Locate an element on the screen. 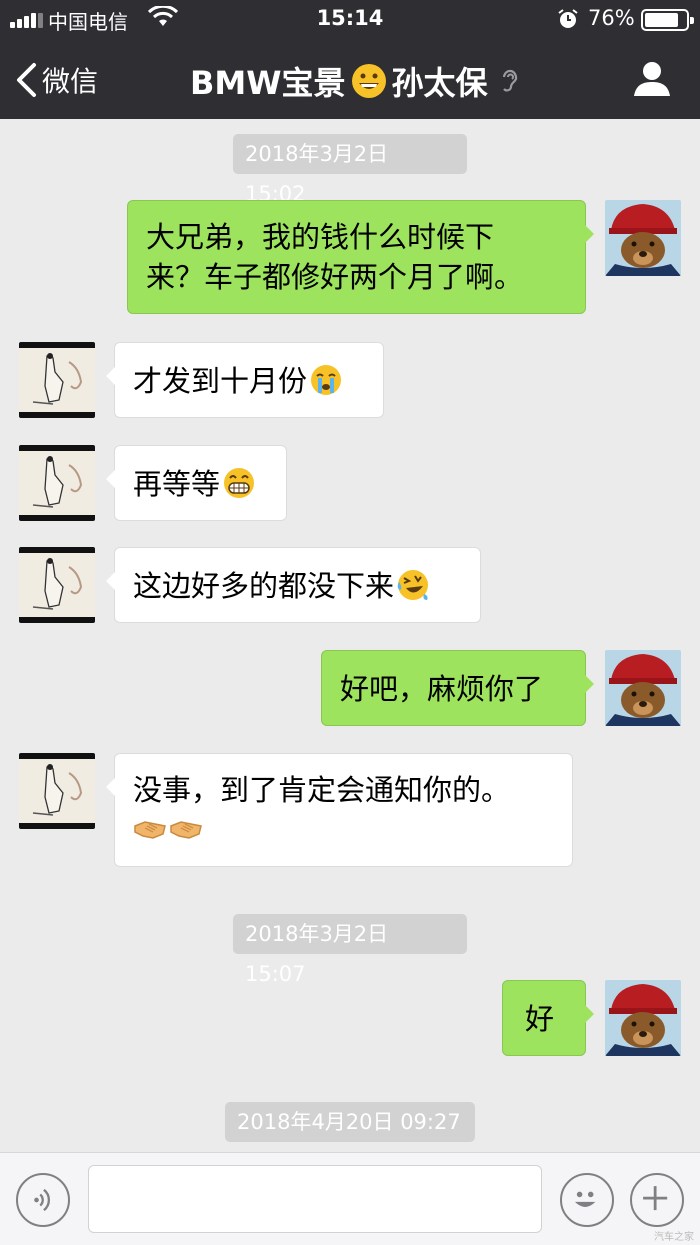 The width and height of the screenshot is (700, 1245). message-text: 才发到十月份 is located at coordinates (220, 381).